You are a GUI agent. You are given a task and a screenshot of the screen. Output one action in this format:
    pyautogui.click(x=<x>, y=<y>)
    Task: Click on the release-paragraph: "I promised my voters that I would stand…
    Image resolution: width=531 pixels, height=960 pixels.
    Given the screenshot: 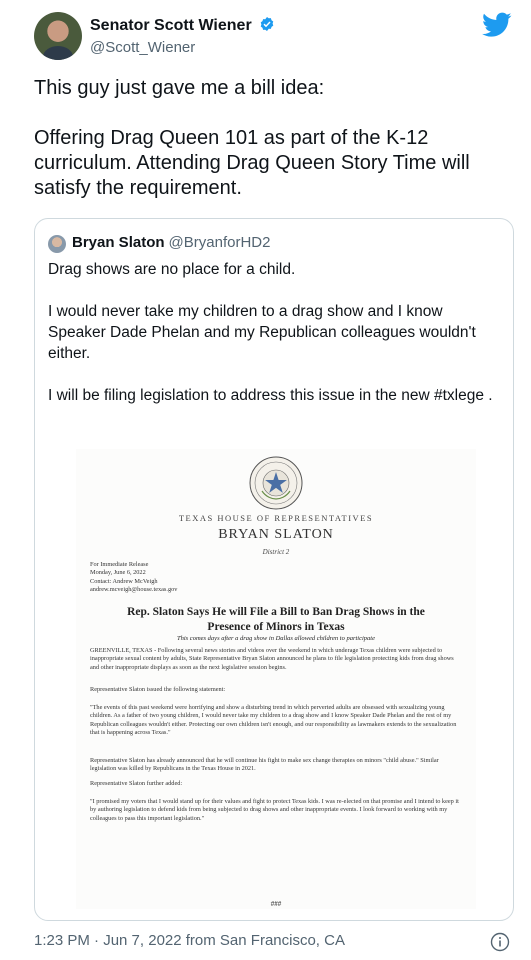 What is the action you would take?
    pyautogui.click(x=274, y=810)
    